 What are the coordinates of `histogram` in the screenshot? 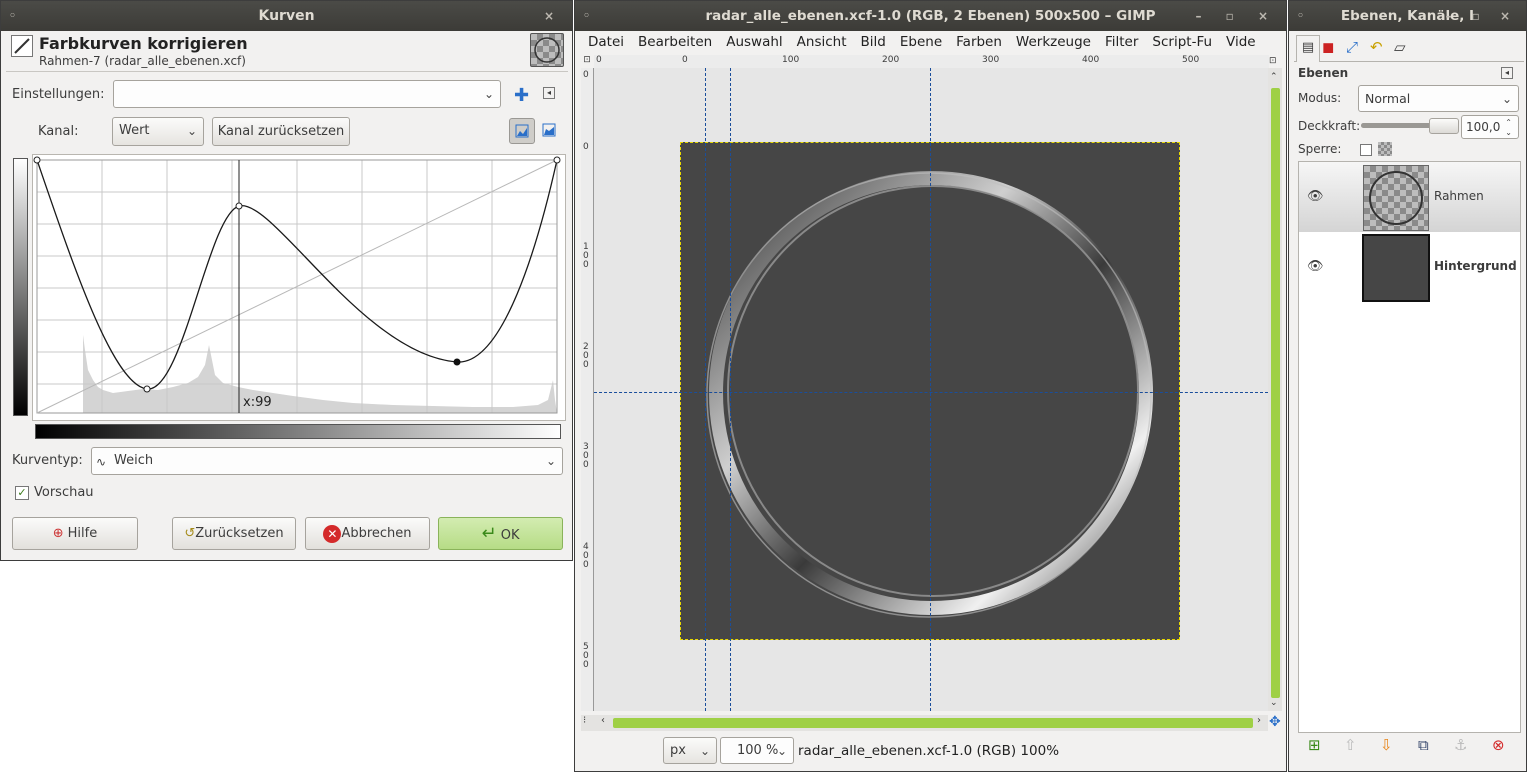 It's located at (320, 374).